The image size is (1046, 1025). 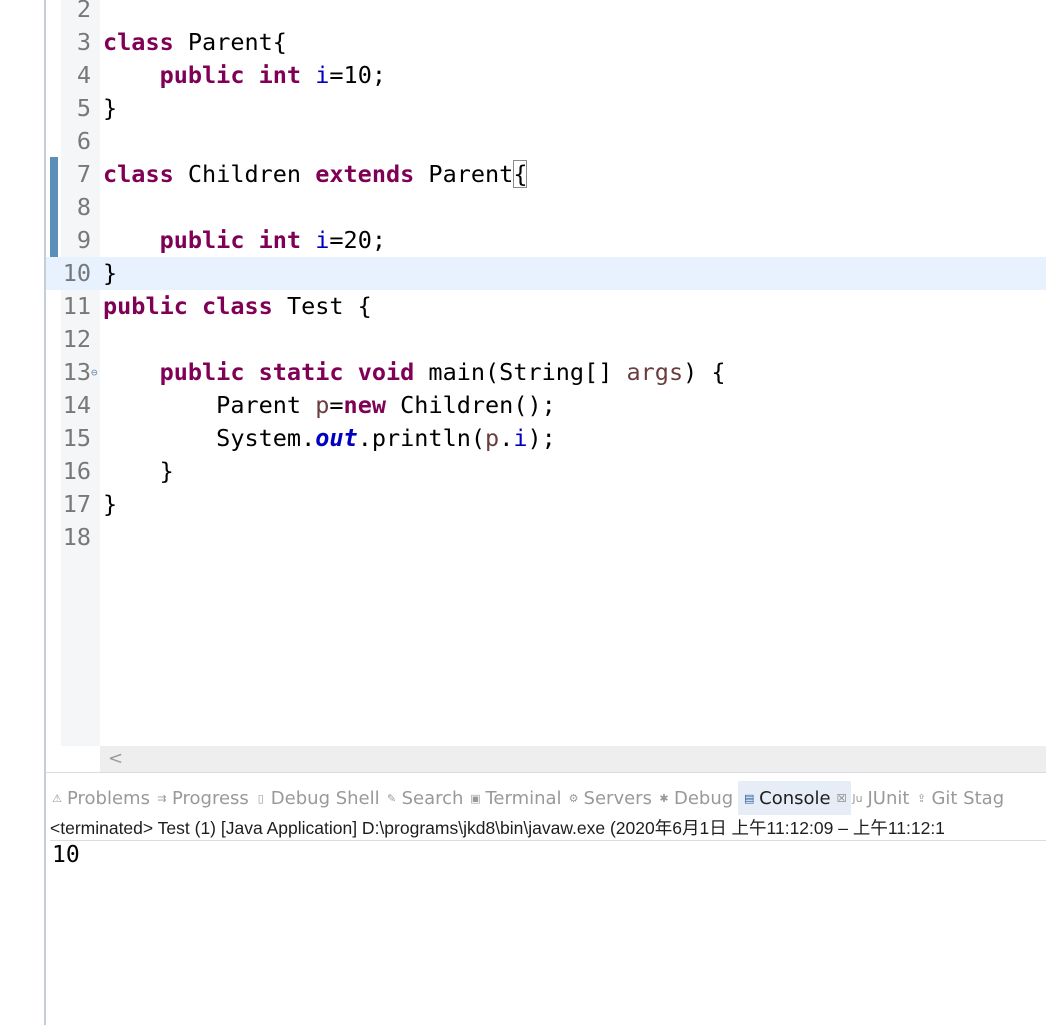 I want to click on junit-icon: Ju, so click(x=857, y=798).